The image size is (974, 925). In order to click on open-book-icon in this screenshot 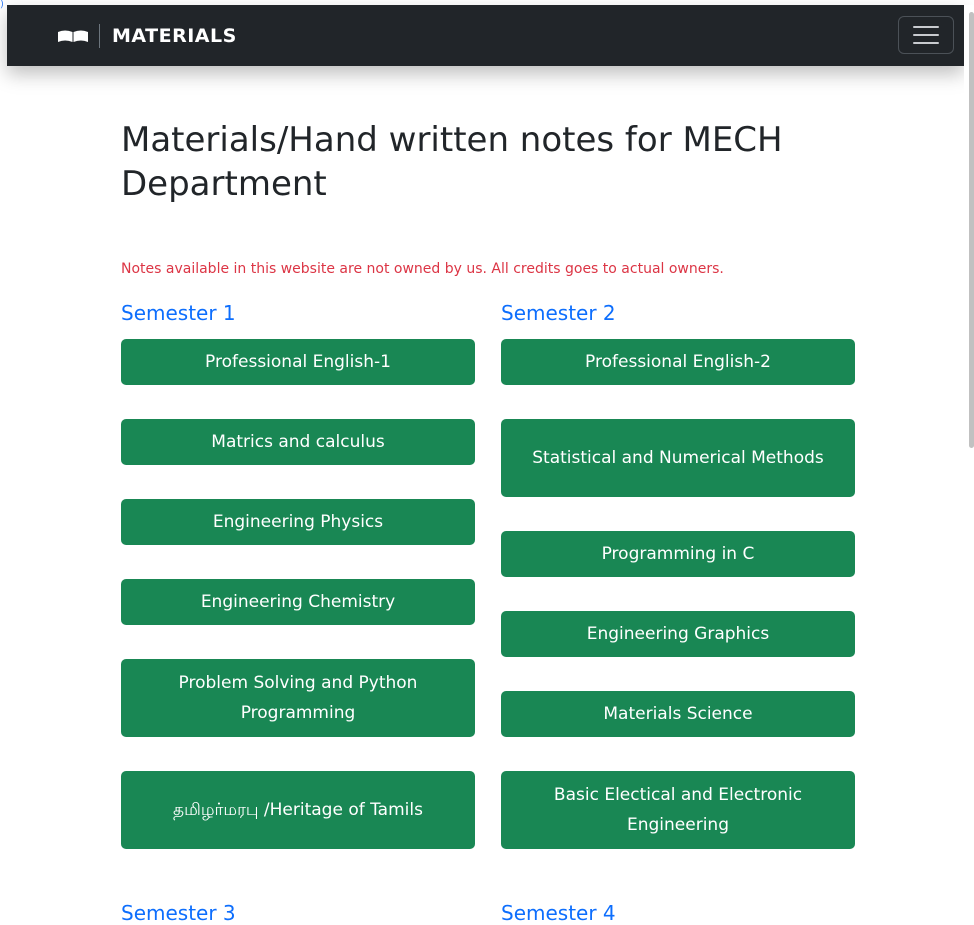, I will do `click(73, 36)`.